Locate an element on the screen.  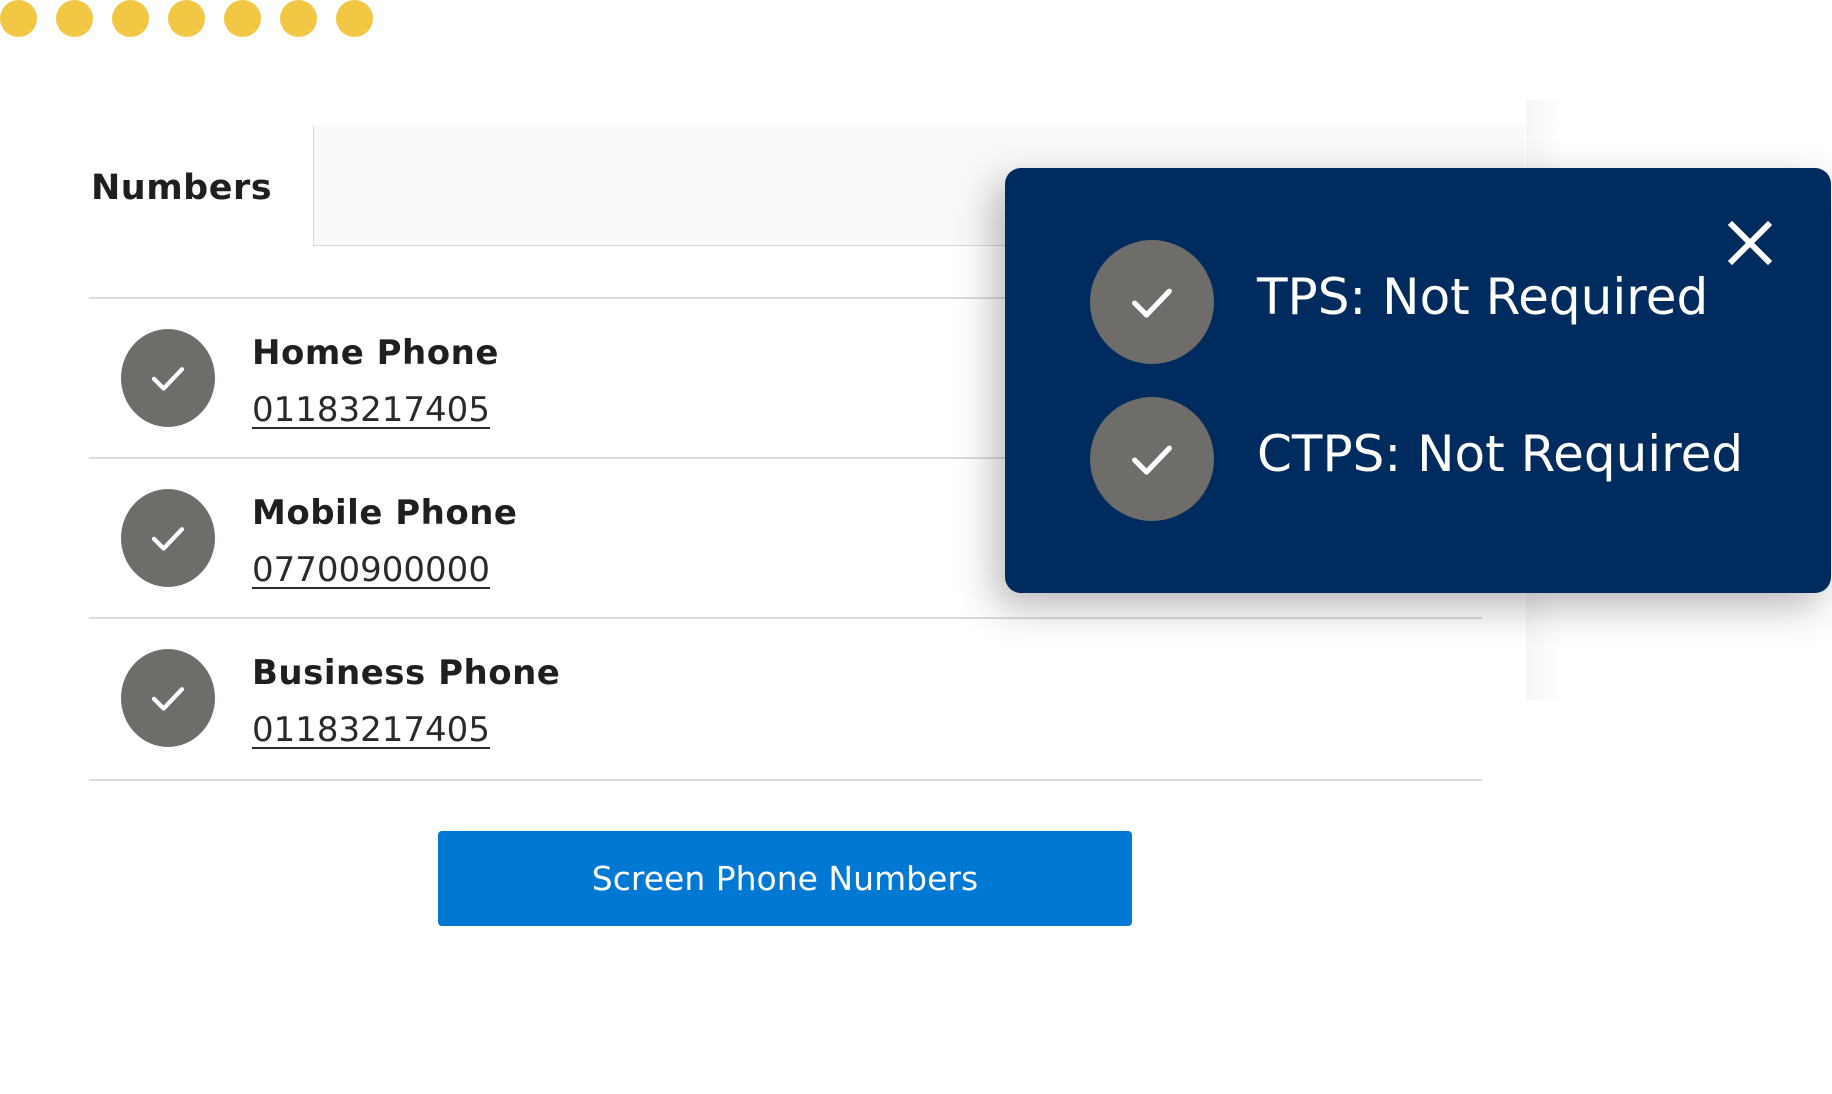
phone-label: Mobile Phone is located at coordinates (385, 513).